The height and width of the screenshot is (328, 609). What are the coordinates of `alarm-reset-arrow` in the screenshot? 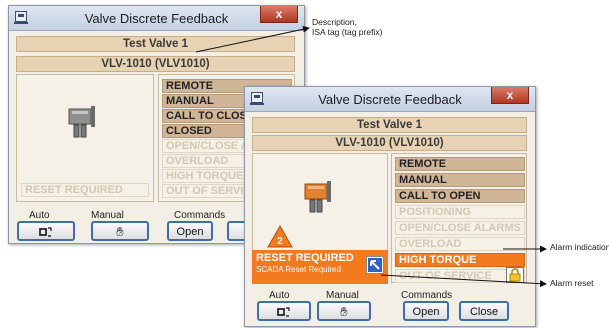 It's located at (463, 281).